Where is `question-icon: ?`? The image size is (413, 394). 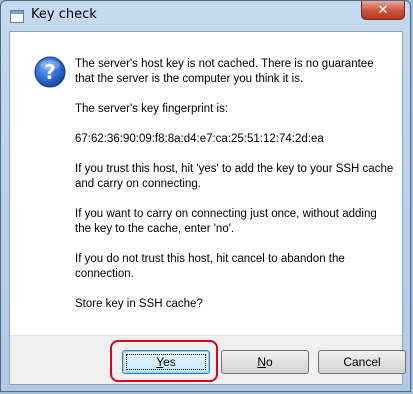
question-icon: ? is located at coordinates (50, 72).